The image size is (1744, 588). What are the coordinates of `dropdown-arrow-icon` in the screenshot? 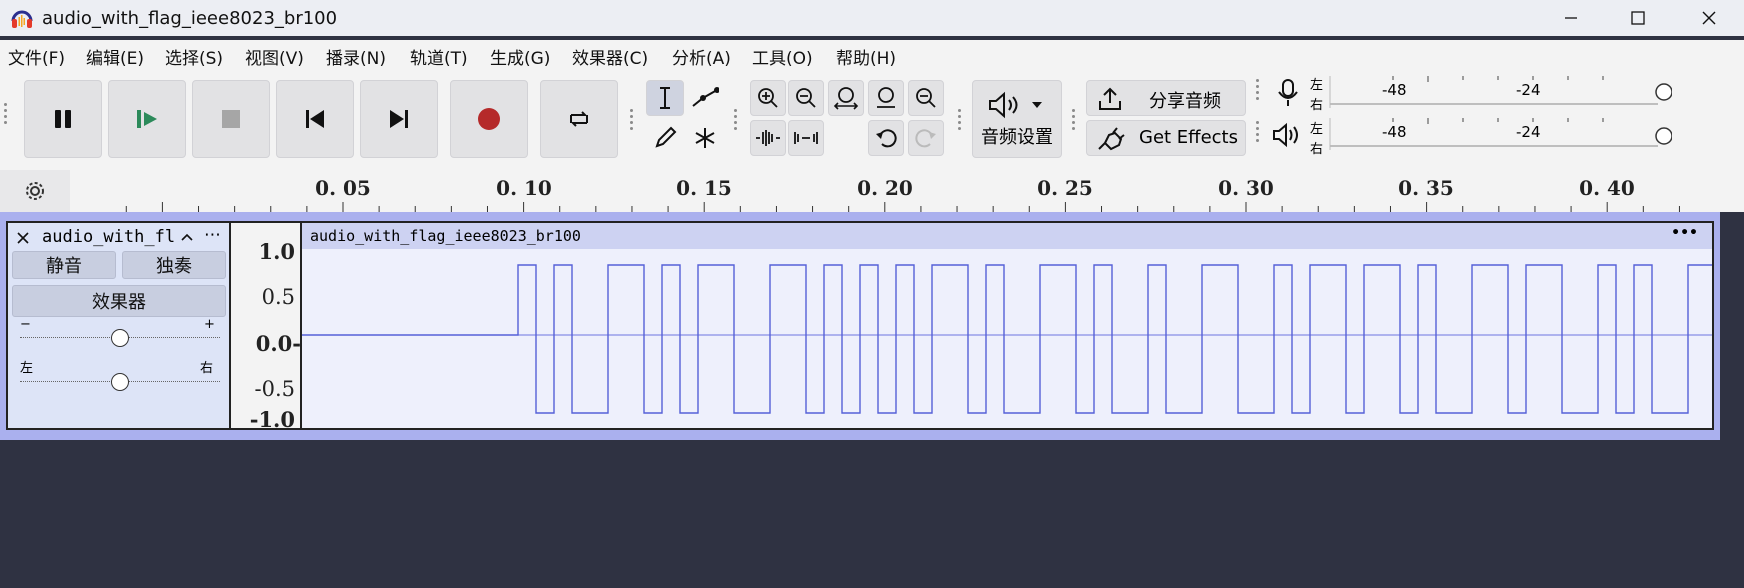 It's located at (1037, 105).